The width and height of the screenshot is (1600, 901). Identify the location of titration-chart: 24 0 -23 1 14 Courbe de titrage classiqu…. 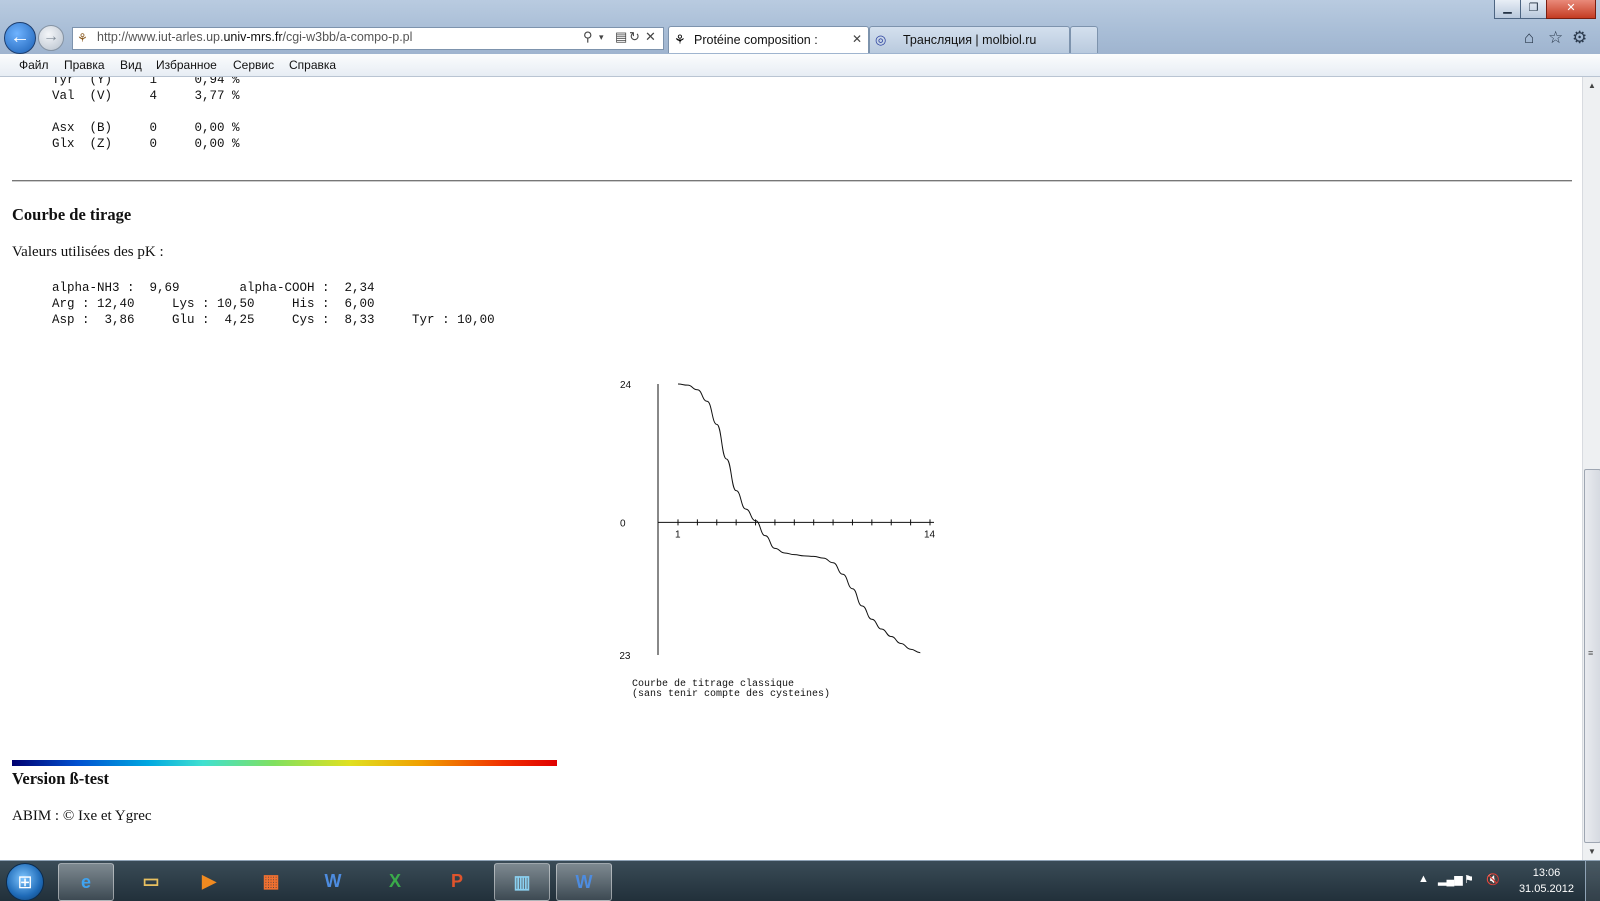
(778, 540).